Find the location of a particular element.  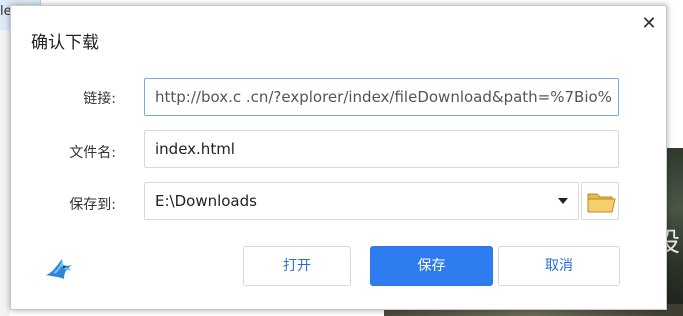

browse-folder-button is located at coordinates (600, 201).